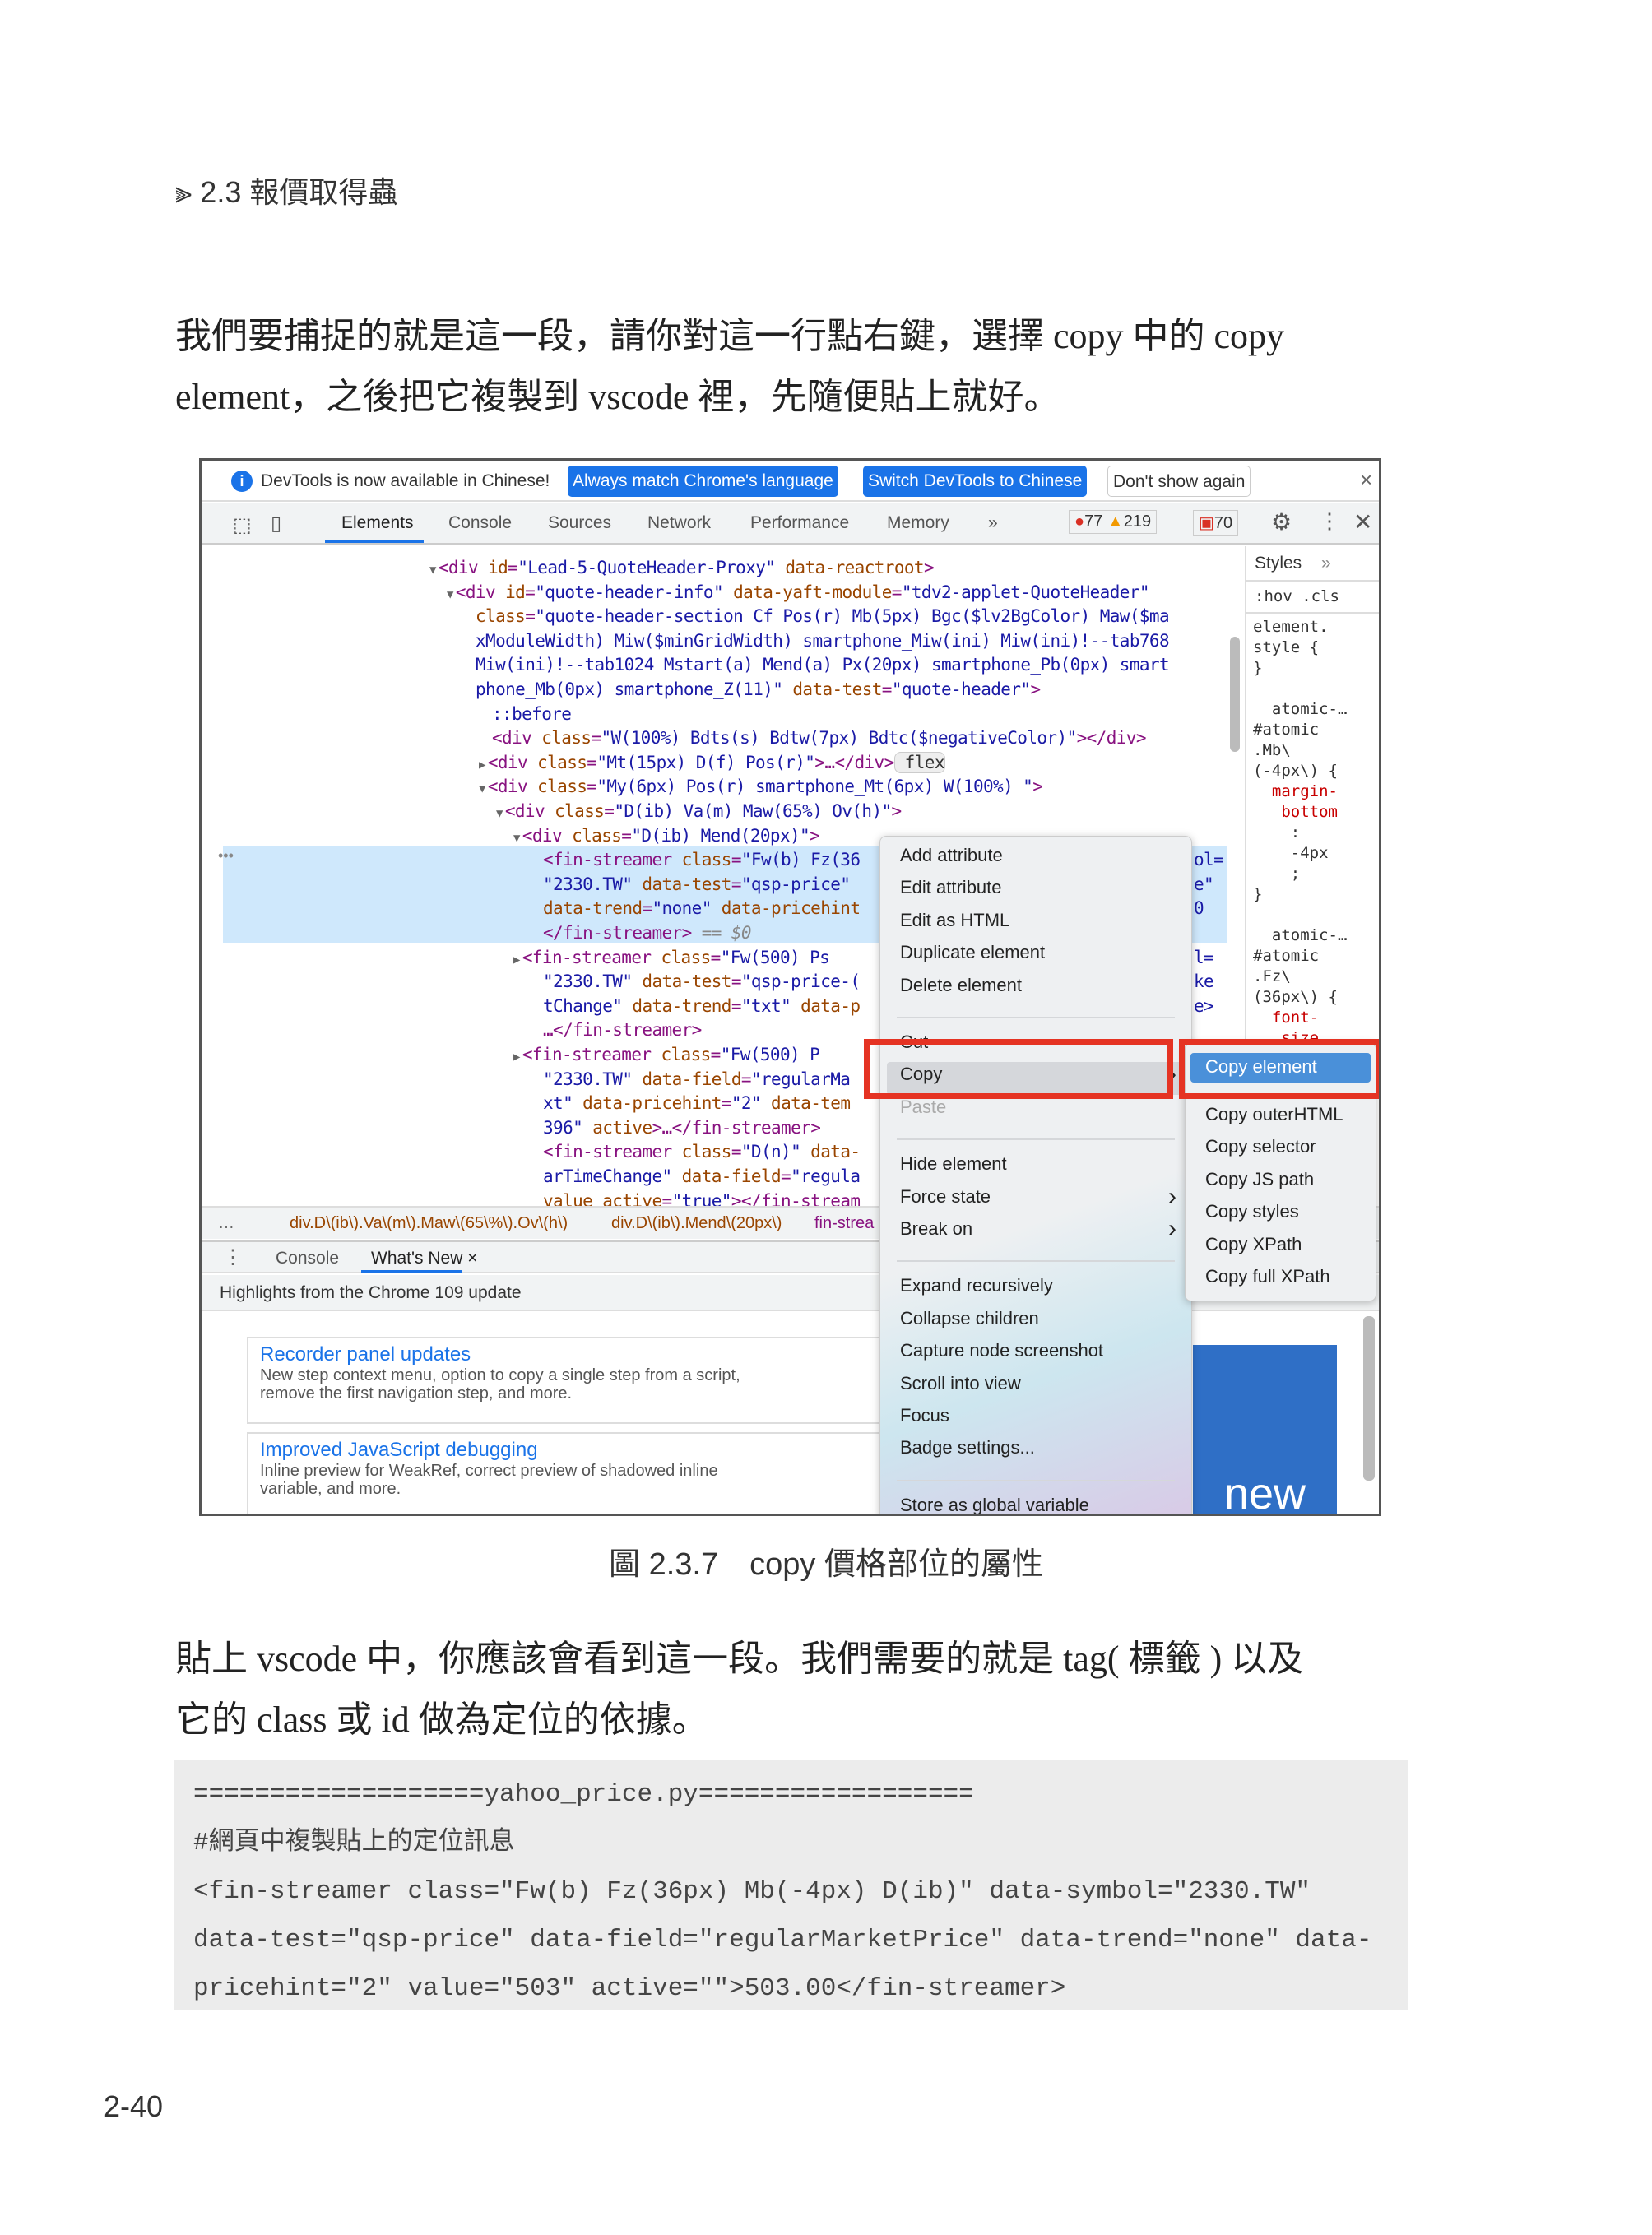  I want to click on code-token: phone_Mb(0px) smartphone_Z(11)", so click(630, 689).